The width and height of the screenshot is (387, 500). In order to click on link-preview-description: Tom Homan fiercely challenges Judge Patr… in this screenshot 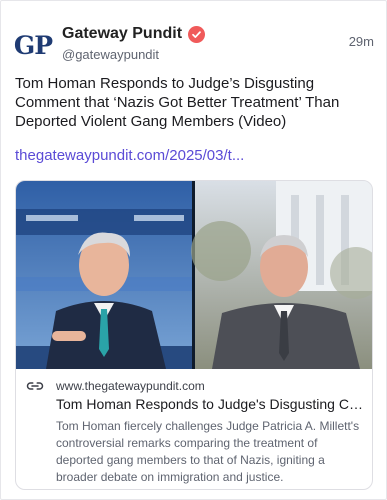, I will do `click(208, 451)`.